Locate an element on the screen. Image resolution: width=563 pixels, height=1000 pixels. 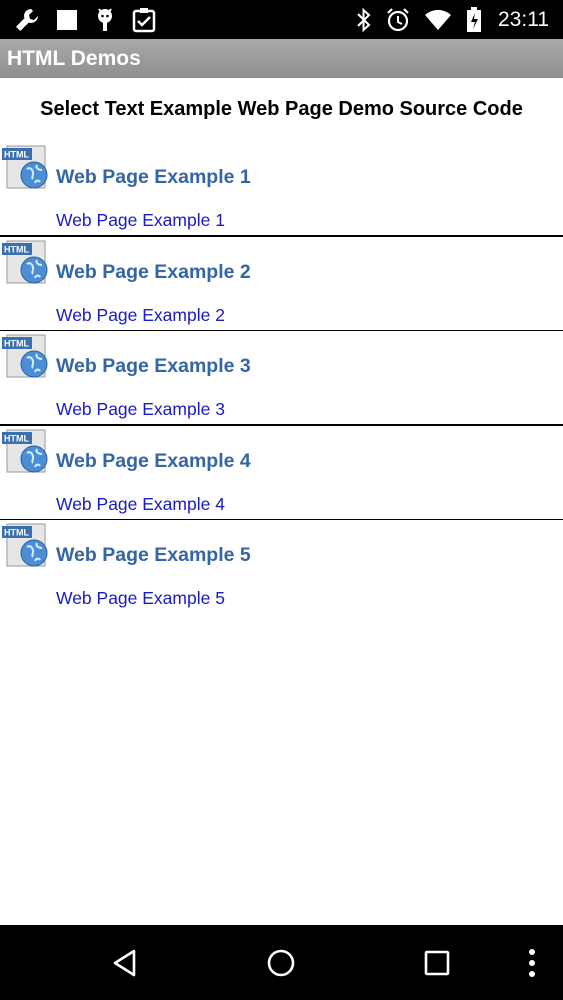
app-title: HTML Demos is located at coordinates (74, 58).